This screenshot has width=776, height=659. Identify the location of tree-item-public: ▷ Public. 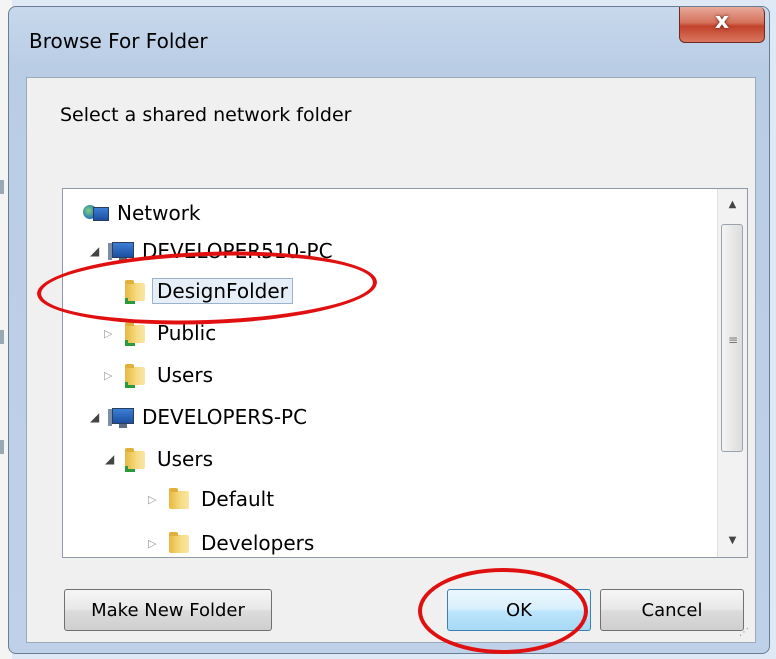
(160, 333).